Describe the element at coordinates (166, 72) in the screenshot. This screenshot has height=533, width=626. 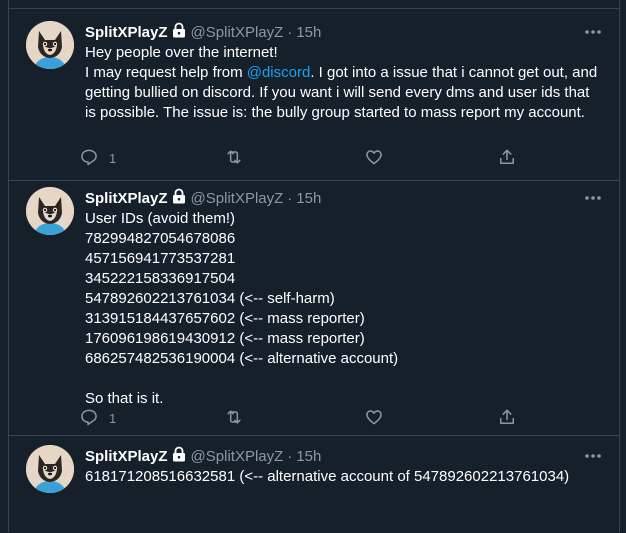
I see `text-segment: I may request help from` at that location.